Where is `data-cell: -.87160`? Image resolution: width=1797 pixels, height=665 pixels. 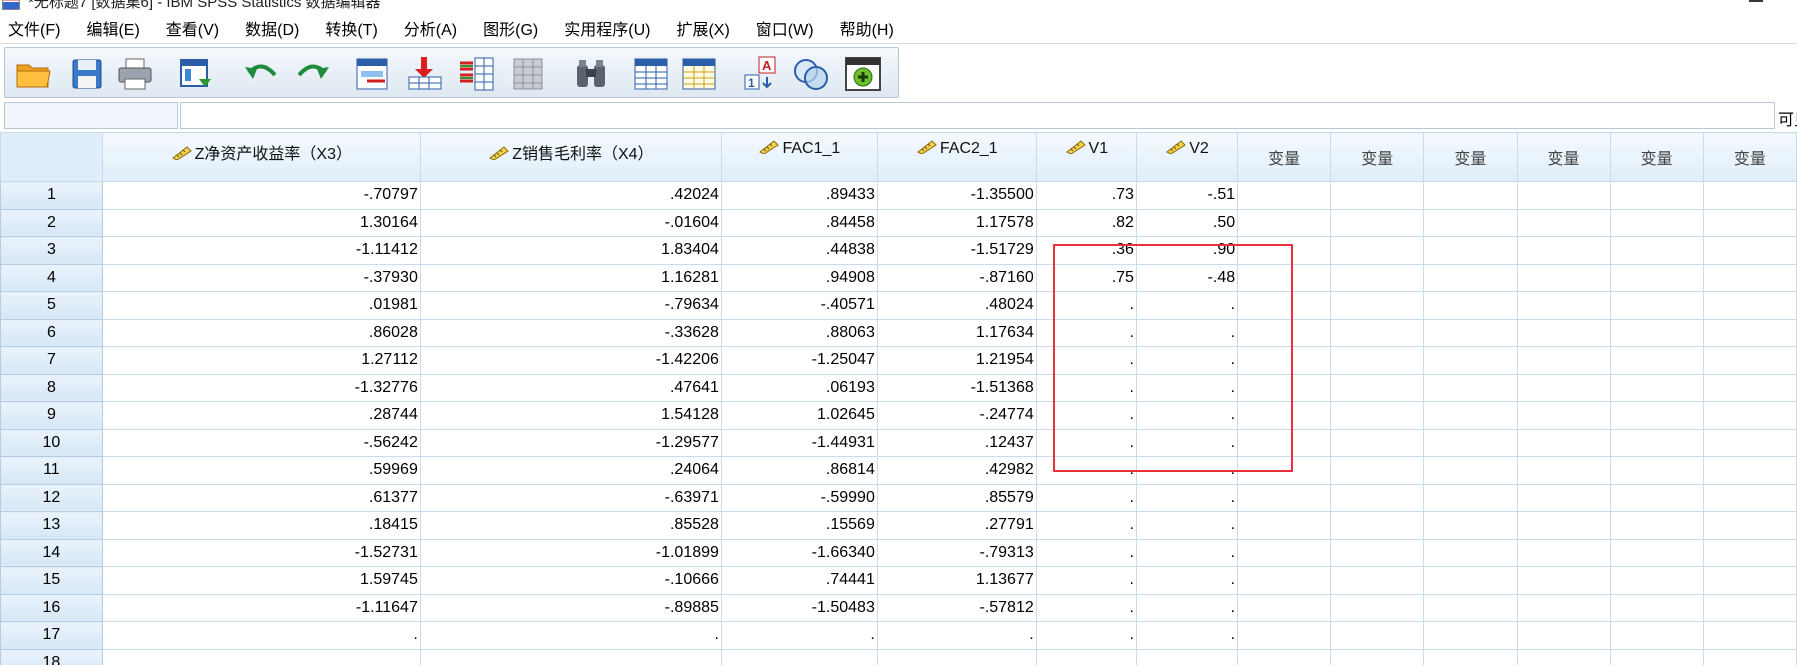 data-cell: -.87160 is located at coordinates (956, 277).